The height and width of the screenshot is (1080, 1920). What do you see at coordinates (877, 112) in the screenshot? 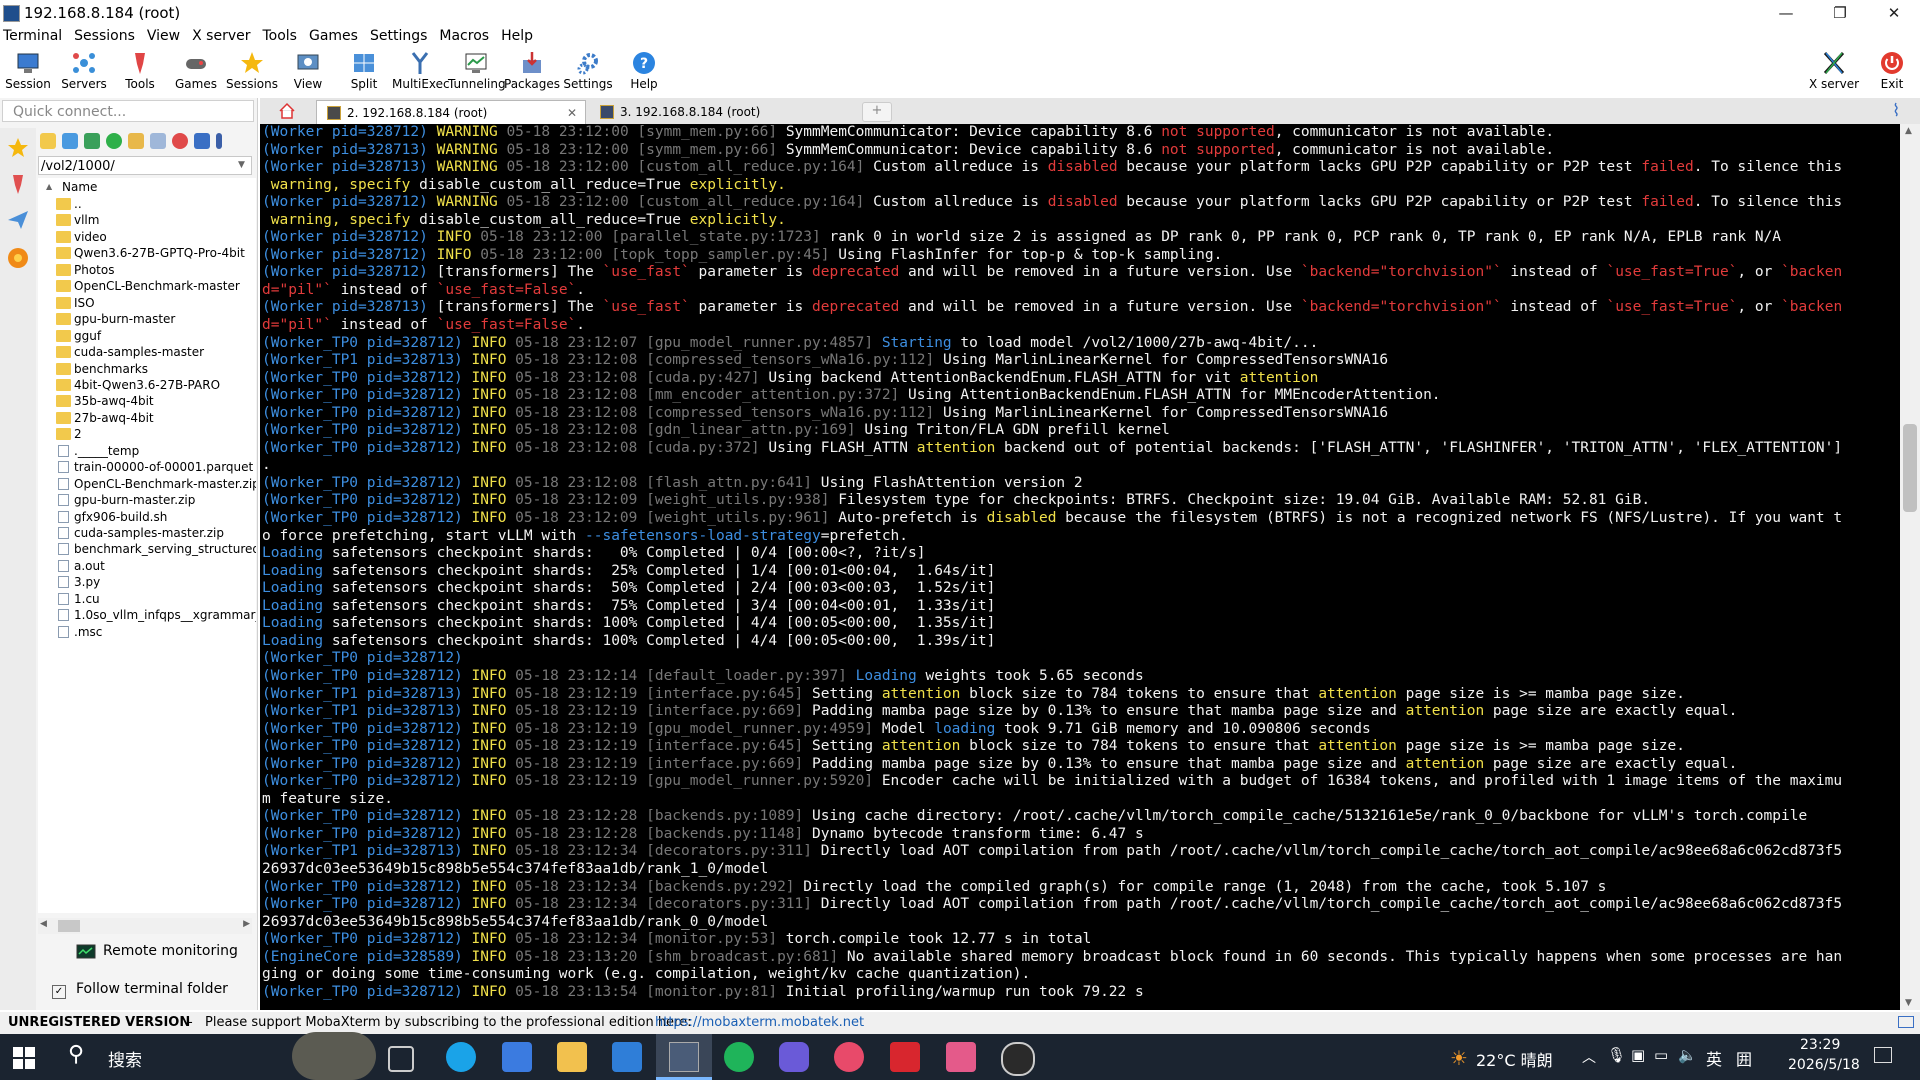
I see `new-tab-button: +` at bounding box center [877, 112].